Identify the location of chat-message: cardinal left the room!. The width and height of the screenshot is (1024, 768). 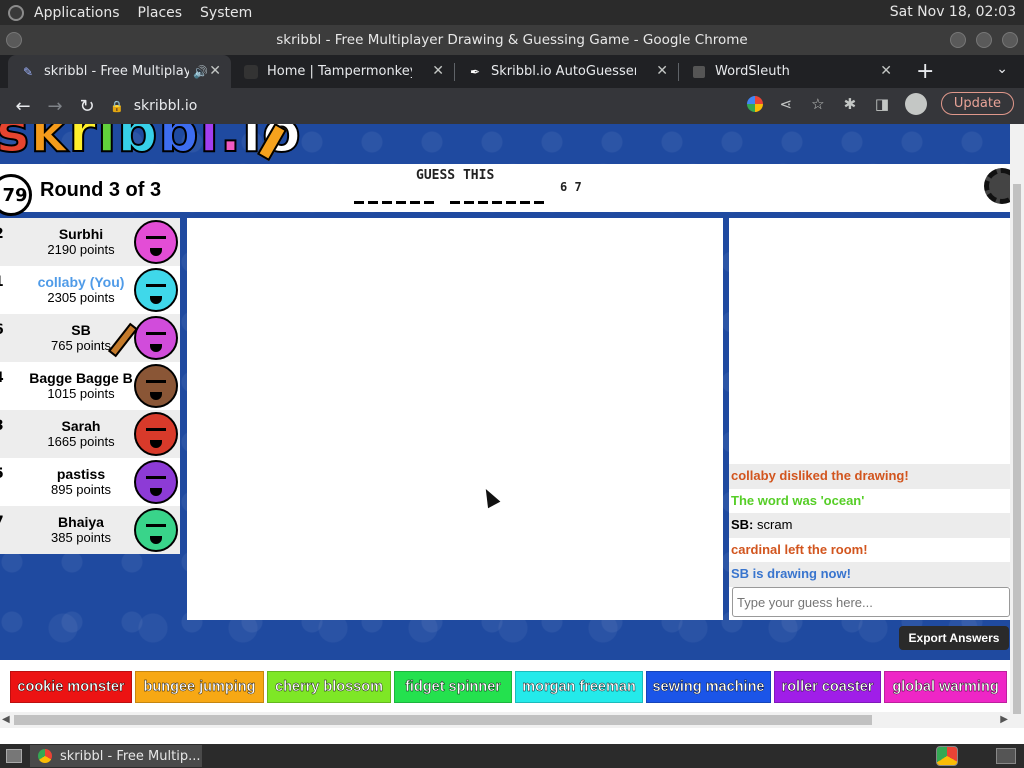
(869, 550).